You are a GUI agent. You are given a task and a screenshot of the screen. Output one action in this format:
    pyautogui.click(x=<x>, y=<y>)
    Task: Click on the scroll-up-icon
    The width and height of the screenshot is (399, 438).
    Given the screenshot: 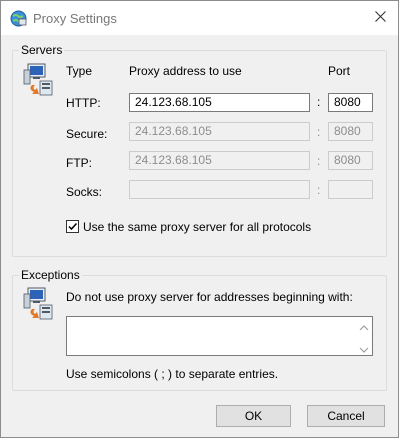 What is the action you would take?
    pyautogui.click(x=364, y=326)
    